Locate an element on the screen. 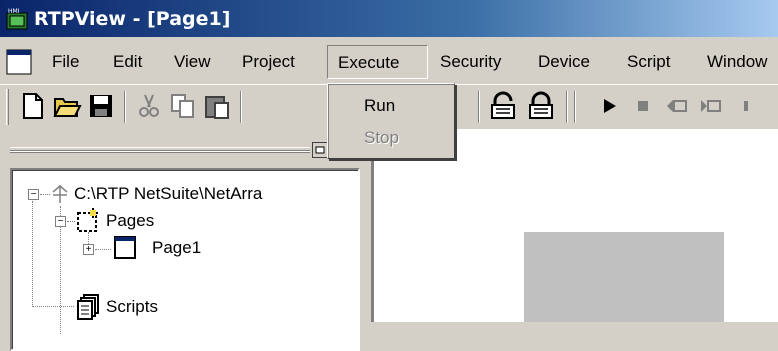 This screenshot has height=351, width=778. title-bar: HMI RTPView - [Page1] is located at coordinates (389, 18).